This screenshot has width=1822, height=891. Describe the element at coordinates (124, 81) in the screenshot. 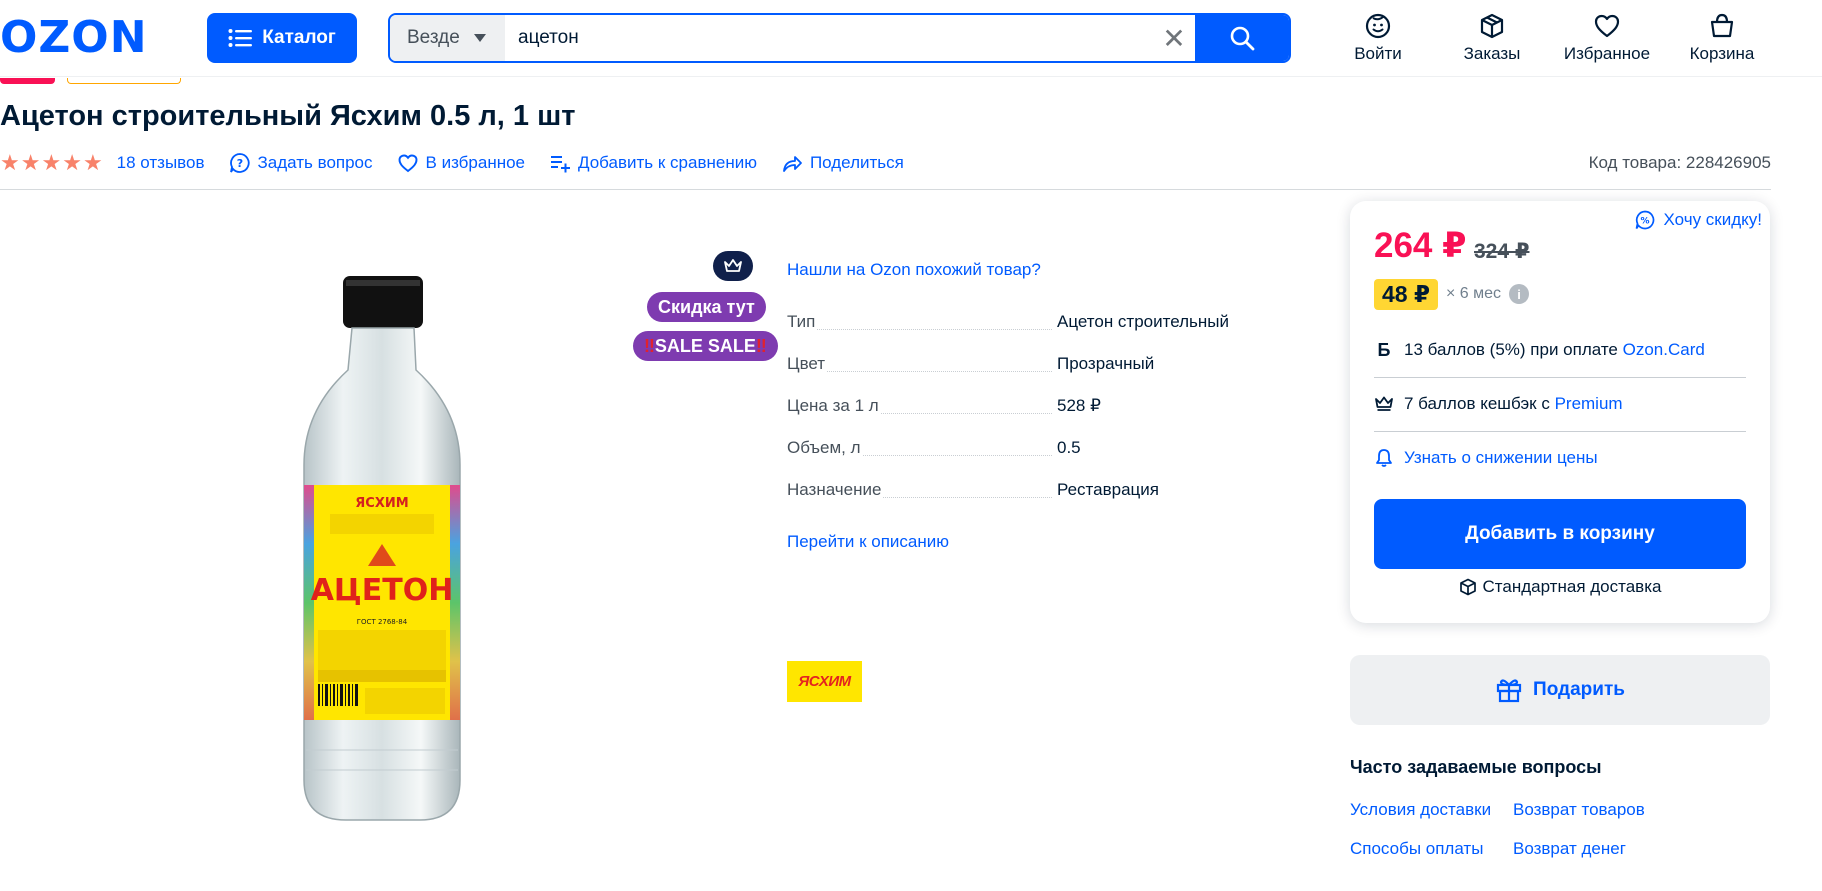

I see `promo-tab-orange` at that location.